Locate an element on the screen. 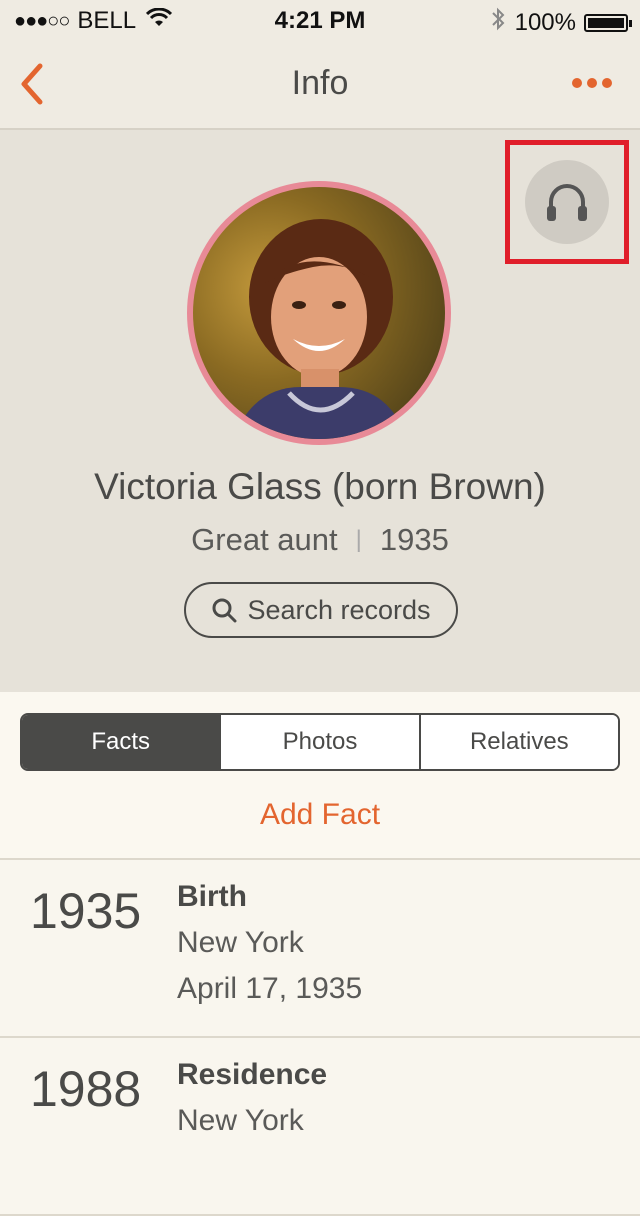 The height and width of the screenshot is (1216, 640). status-right: 100% is located at coordinates (561, 22).